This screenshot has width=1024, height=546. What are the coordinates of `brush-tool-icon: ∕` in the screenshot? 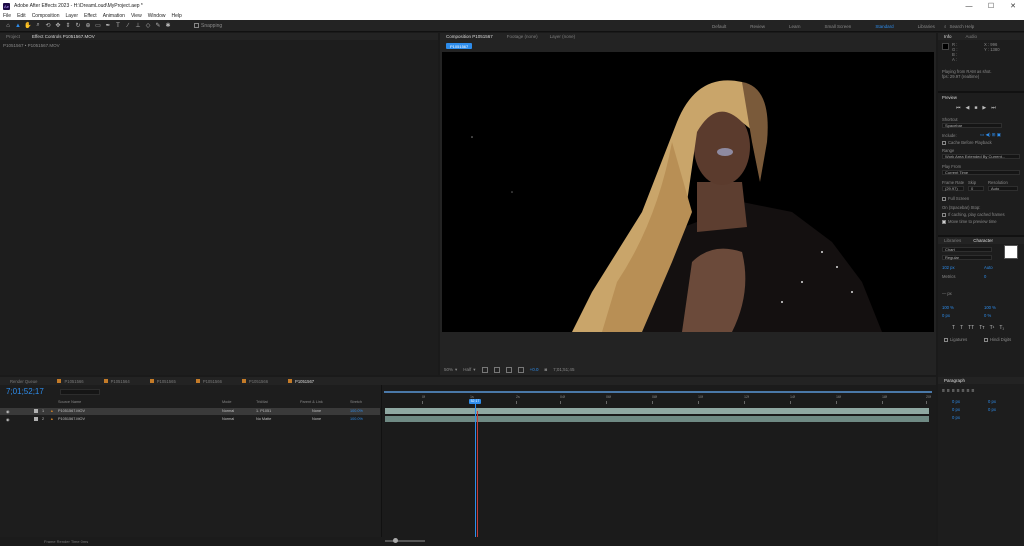 It's located at (128, 26).